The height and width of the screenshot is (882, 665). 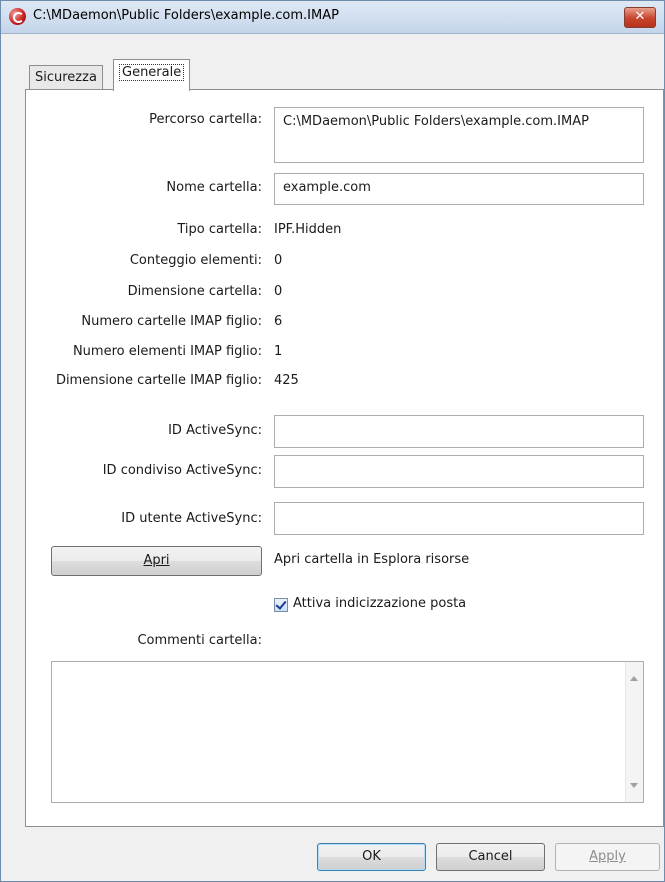 I want to click on close-button: ✕, so click(x=640, y=17).